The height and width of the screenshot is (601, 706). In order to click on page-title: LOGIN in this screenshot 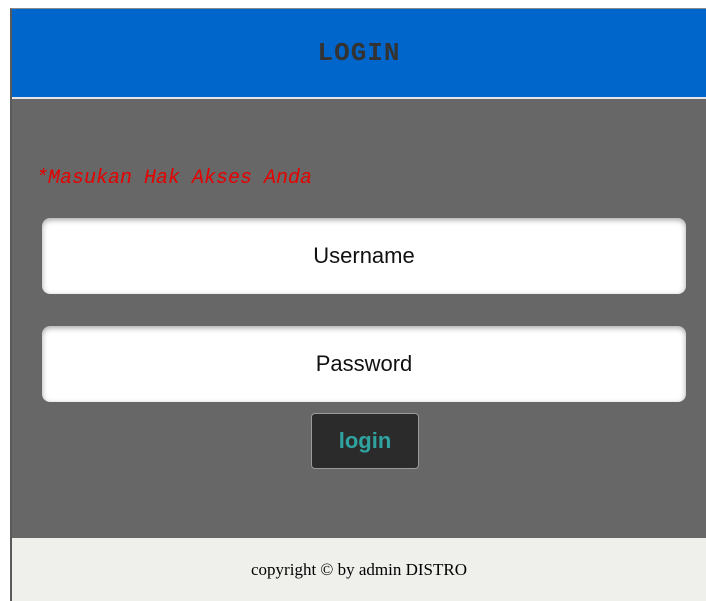, I will do `click(359, 53)`.